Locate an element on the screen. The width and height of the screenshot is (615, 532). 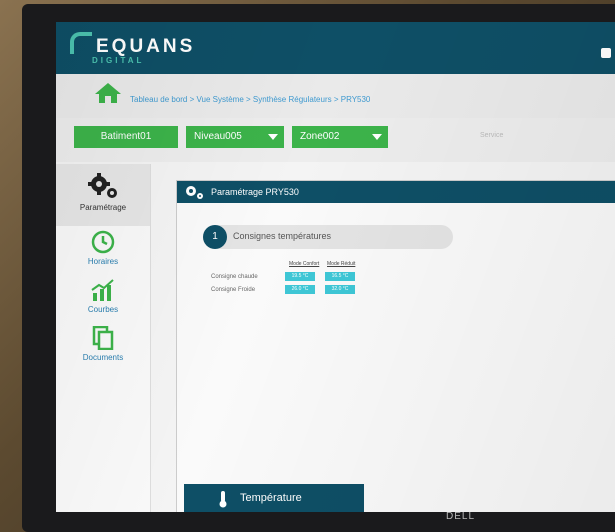
batiment-select: Batiment01 is located at coordinates (126, 137).